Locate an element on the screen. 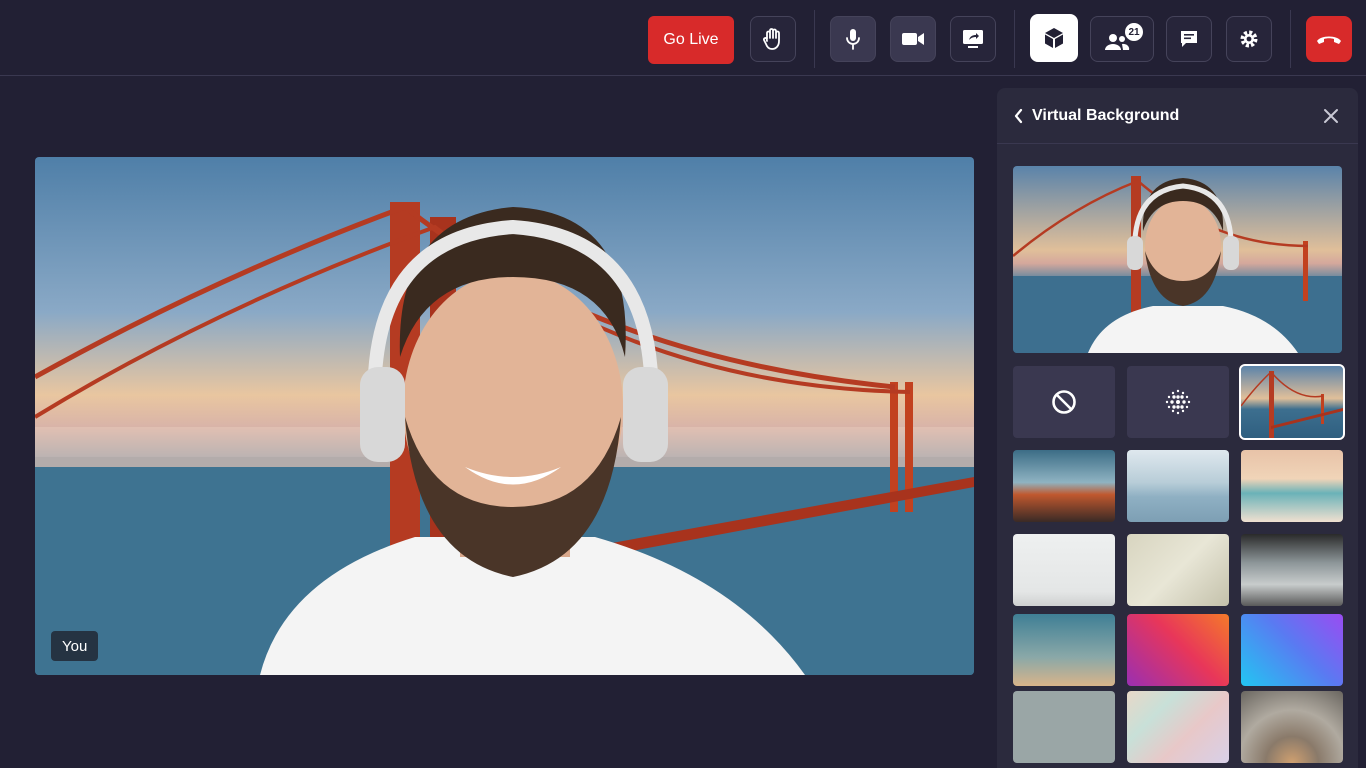 The height and width of the screenshot is (768, 1366). participants-count-badge: 21 is located at coordinates (1134, 32).